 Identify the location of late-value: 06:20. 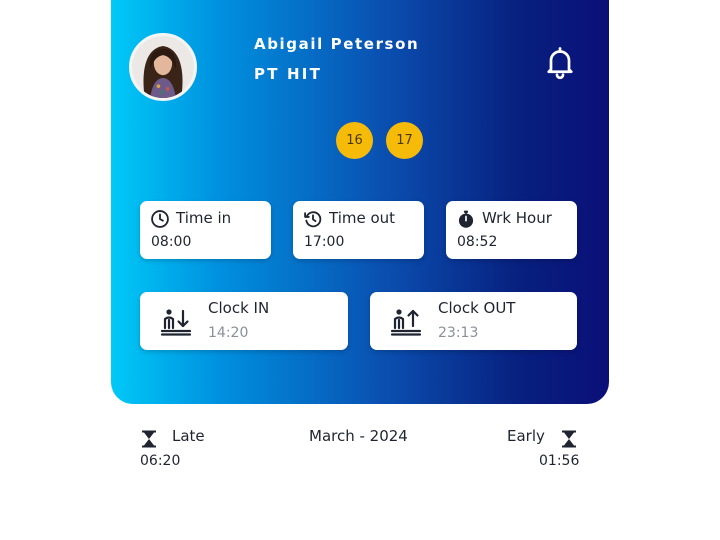
(160, 461).